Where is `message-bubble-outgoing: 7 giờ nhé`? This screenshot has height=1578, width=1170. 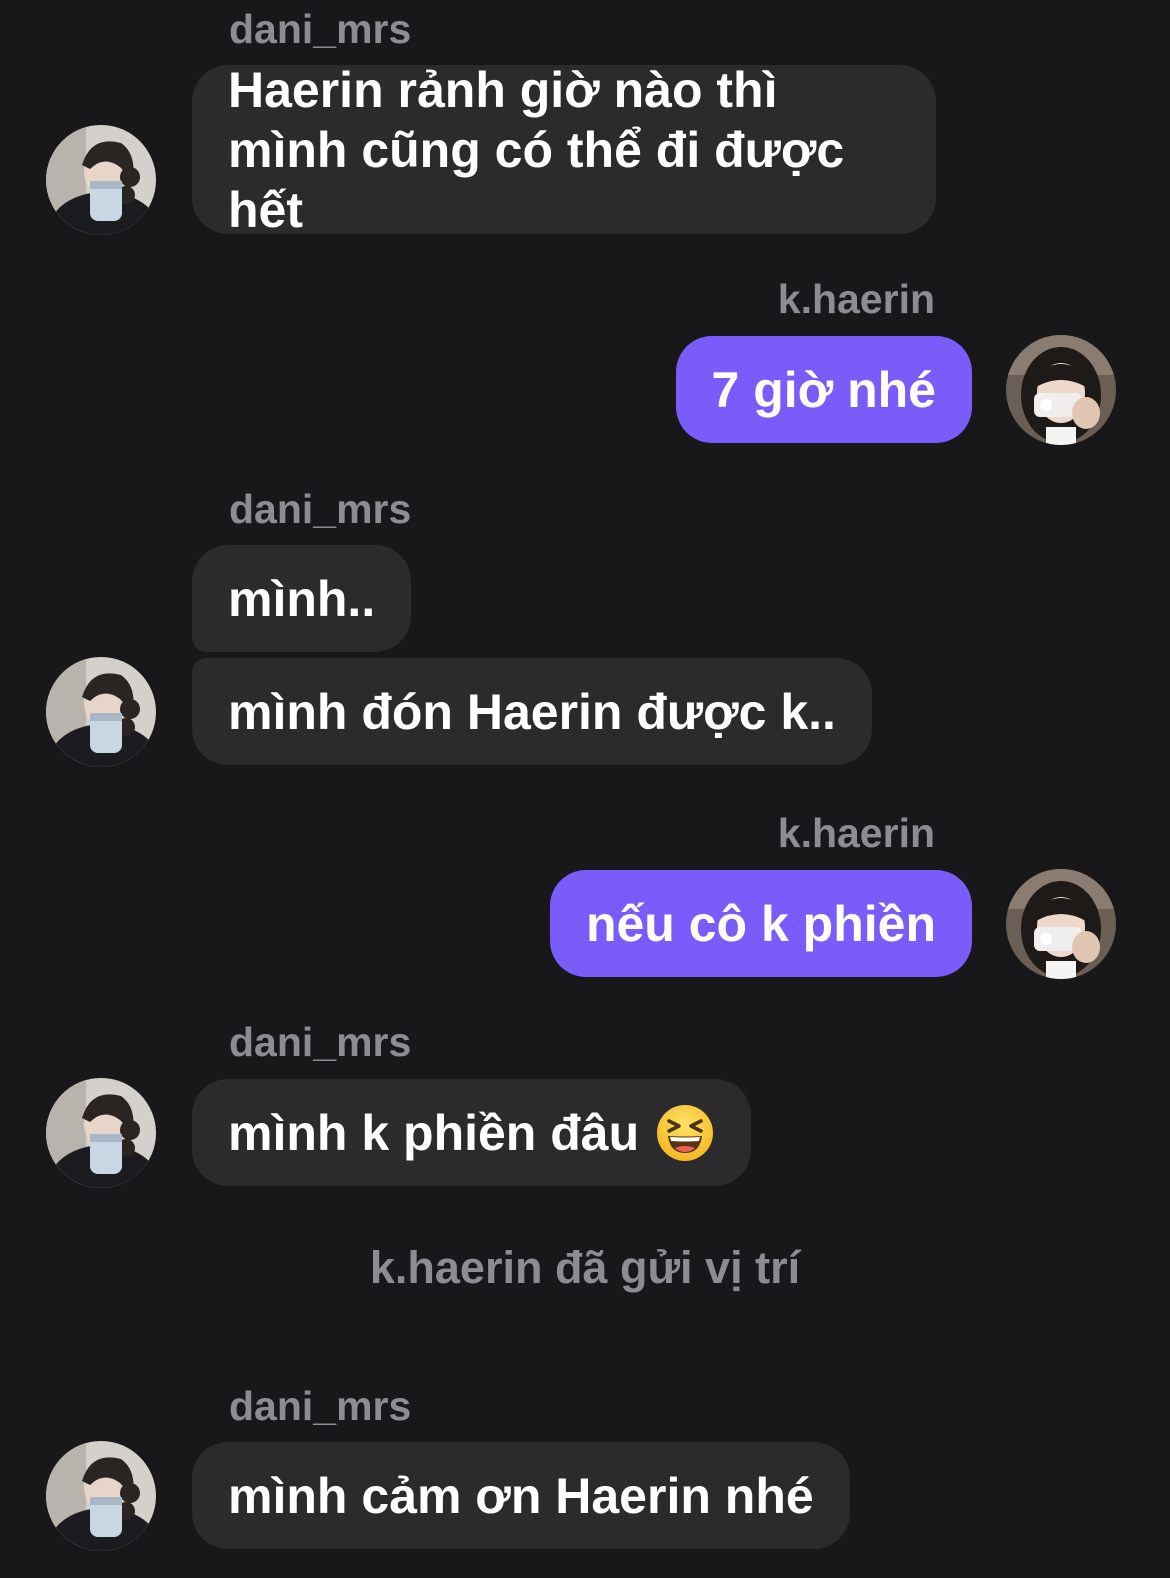
message-bubble-outgoing: 7 giờ nhé is located at coordinates (823, 389).